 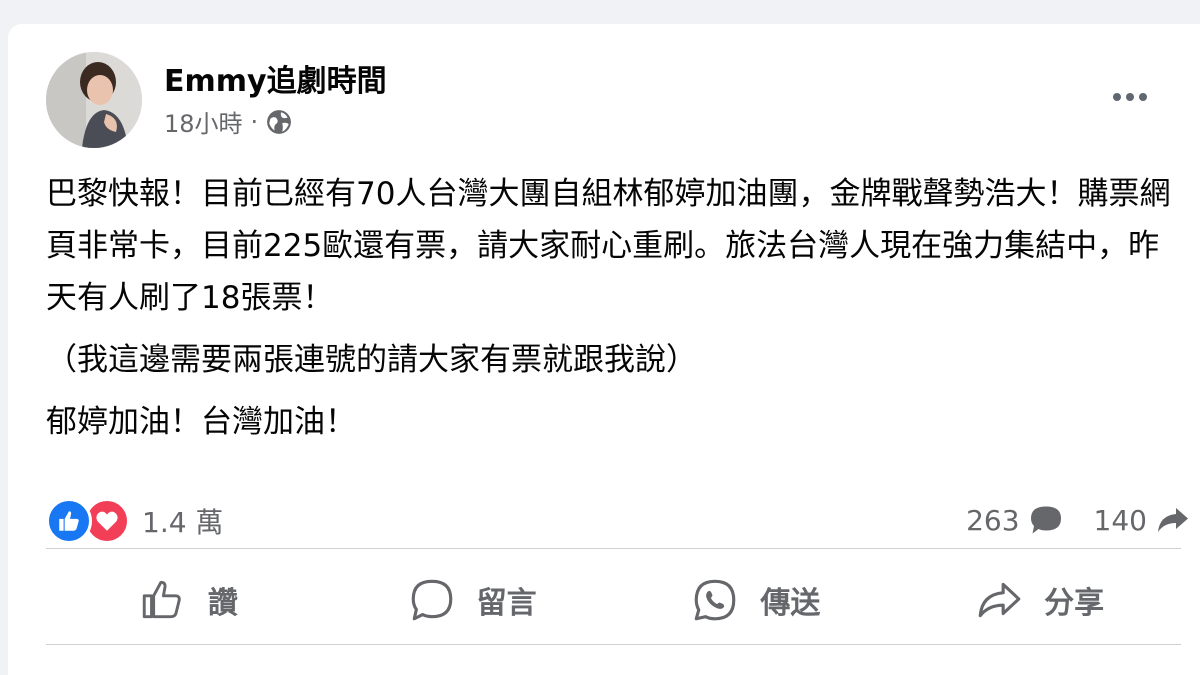 What do you see at coordinates (1039, 600) in the screenshot?
I see `share-button: 分享` at bounding box center [1039, 600].